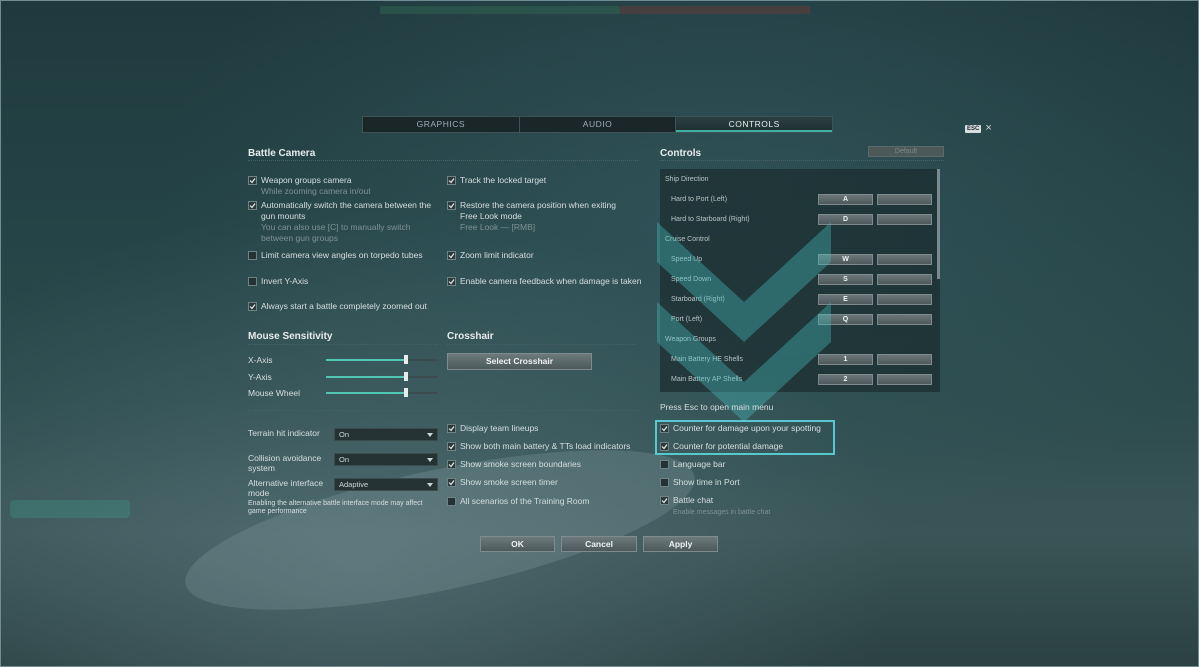 Image resolution: width=1199 pixels, height=667 pixels. Describe the element at coordinates (497, 255) in the screenshot. I see `option-label: Zoom limit indicator` at that location.